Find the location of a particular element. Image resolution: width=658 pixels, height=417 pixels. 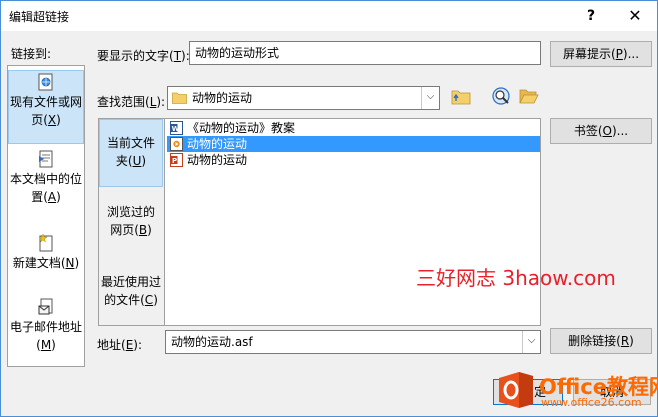

close-button: ✕ is located at coordinates (635, 16).